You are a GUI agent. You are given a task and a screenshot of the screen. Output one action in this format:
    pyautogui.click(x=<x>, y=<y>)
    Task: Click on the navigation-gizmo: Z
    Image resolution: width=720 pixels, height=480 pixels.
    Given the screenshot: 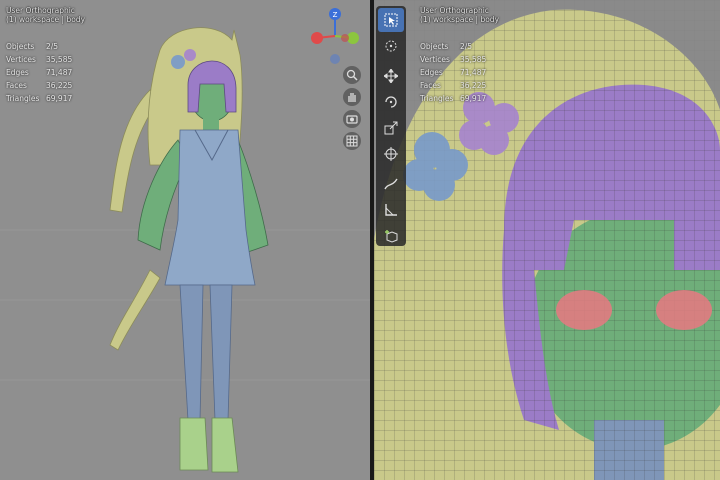 What is the action you would take?
    pyautogui.click(x=335, y=34)
    